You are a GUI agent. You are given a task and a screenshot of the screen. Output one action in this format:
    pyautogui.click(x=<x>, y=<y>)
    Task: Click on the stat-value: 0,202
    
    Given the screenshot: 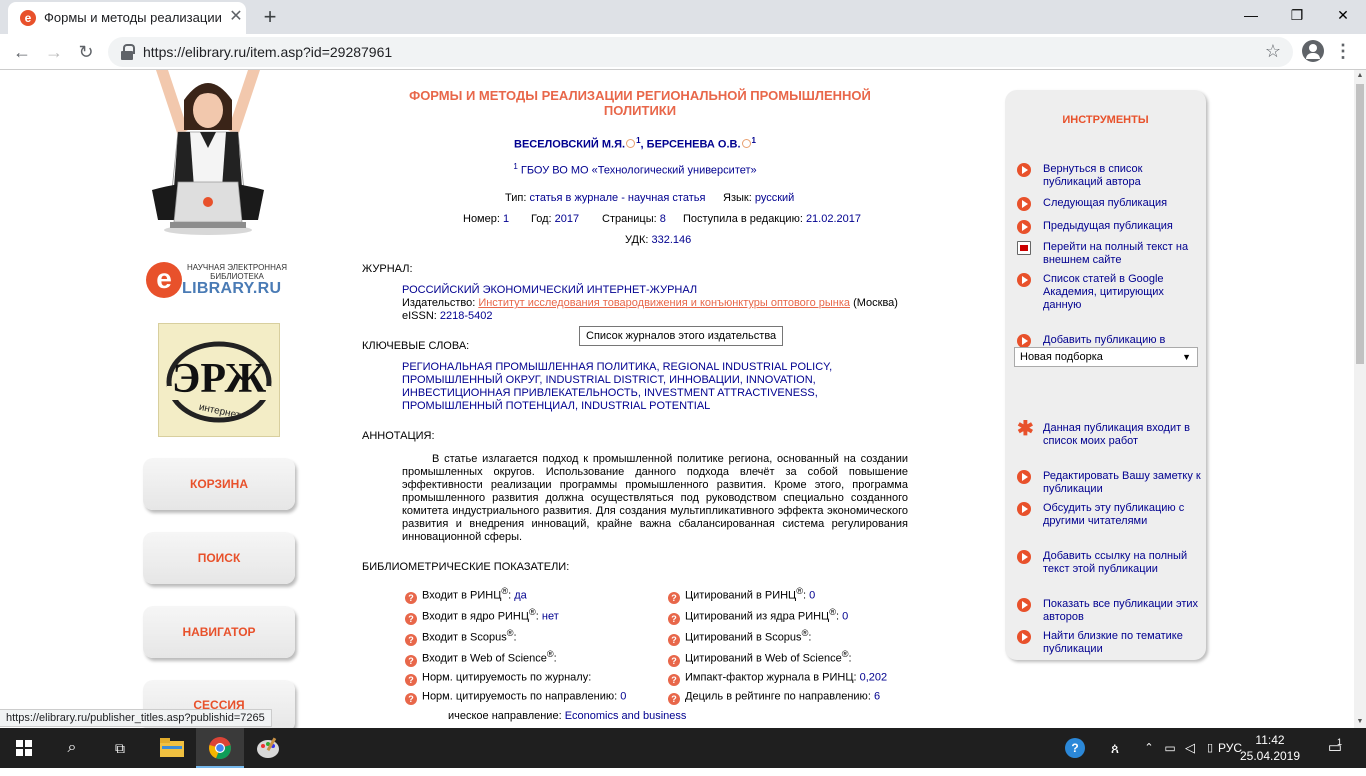 What is the action you would take?
    pyautogui.click(x=874, y=678)
    